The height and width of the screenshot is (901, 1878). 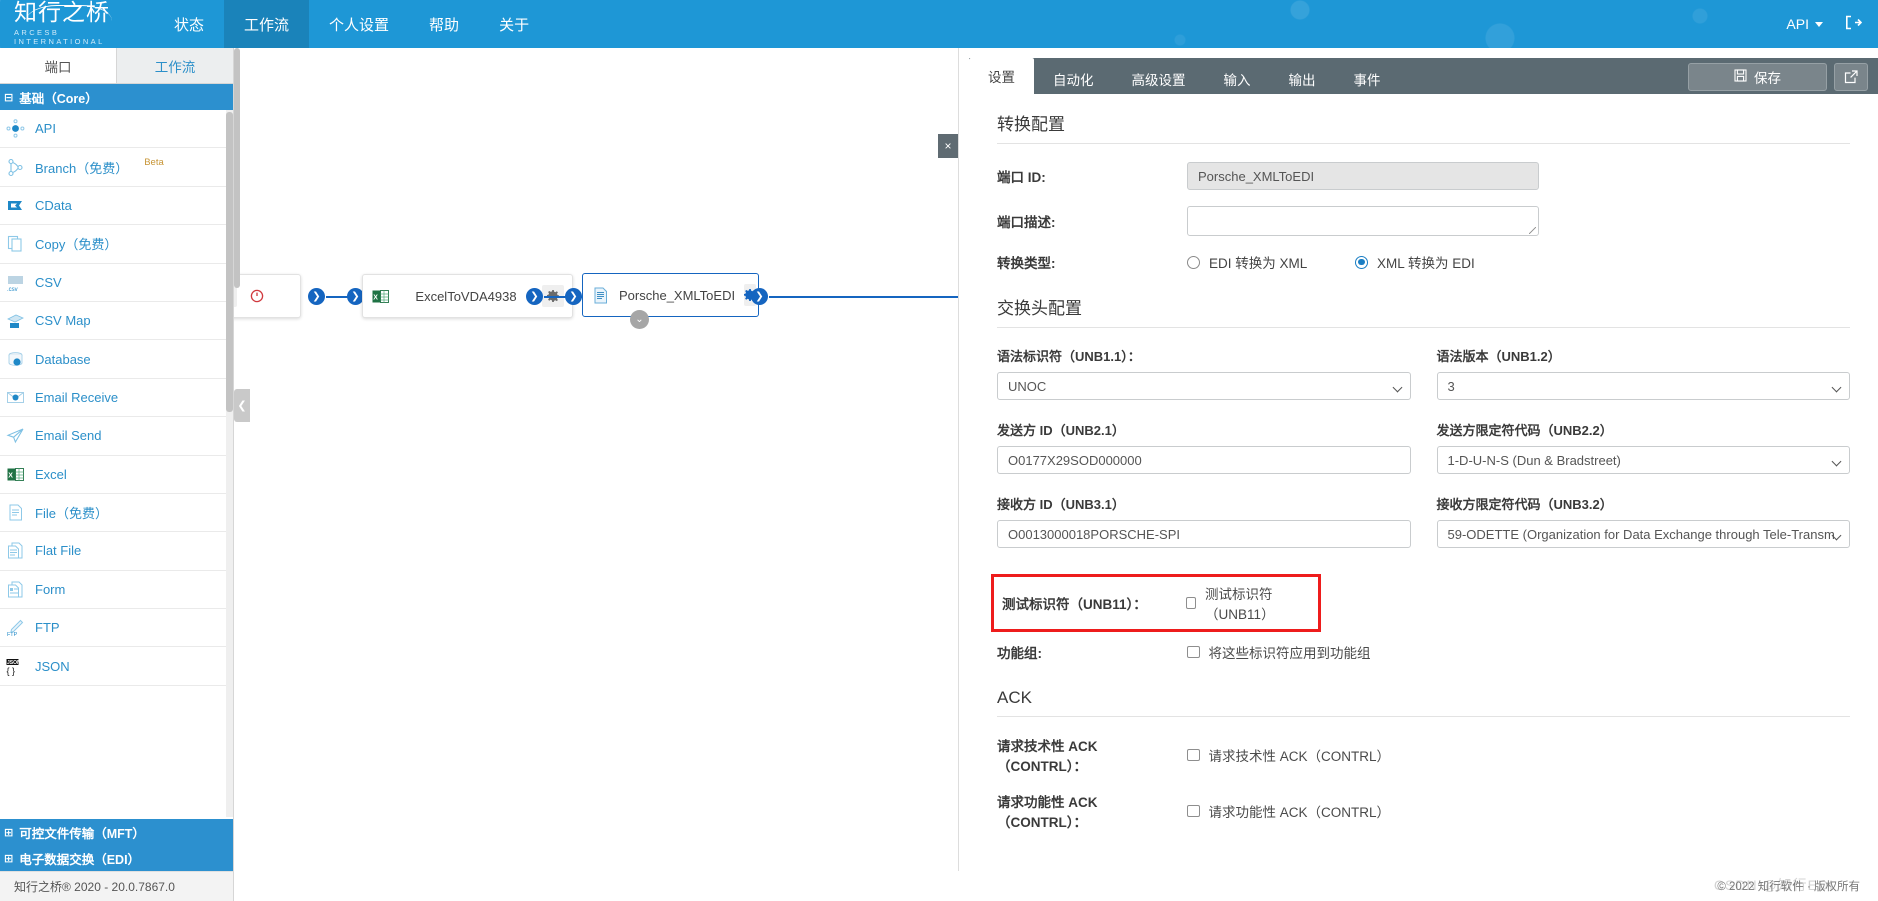 I want to click on stop-clock-icon, so click(x=257, y=296).